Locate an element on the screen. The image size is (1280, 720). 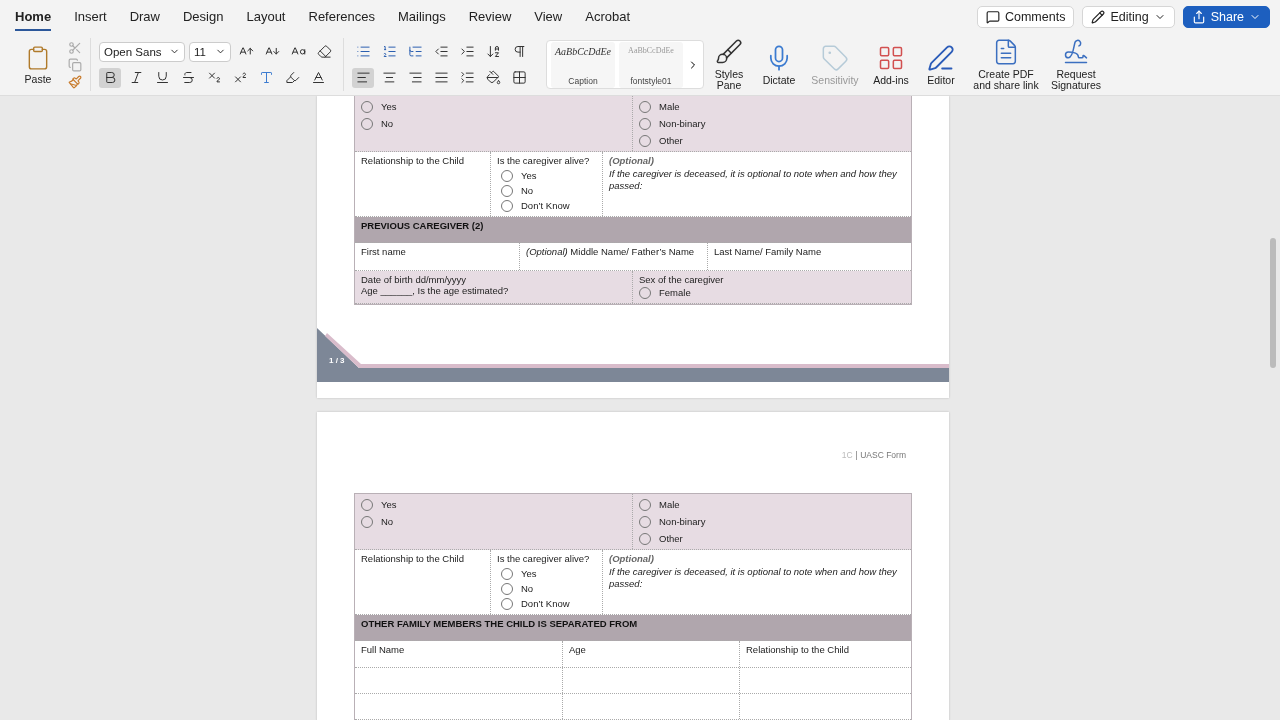
multilevel-list-icon is located at coordinates (415, 51).